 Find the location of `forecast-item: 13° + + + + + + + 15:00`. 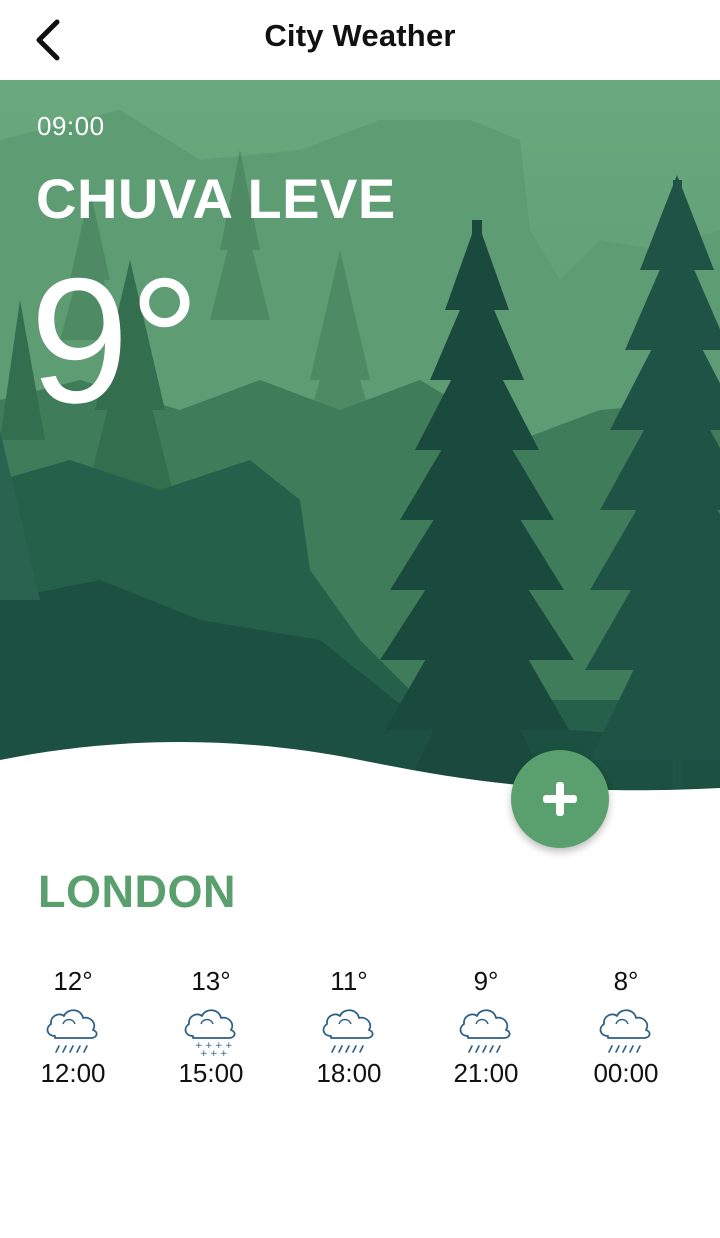

forecast-item: 13° + + + + + + + 15:00 is located at coordinates (211, 1025).